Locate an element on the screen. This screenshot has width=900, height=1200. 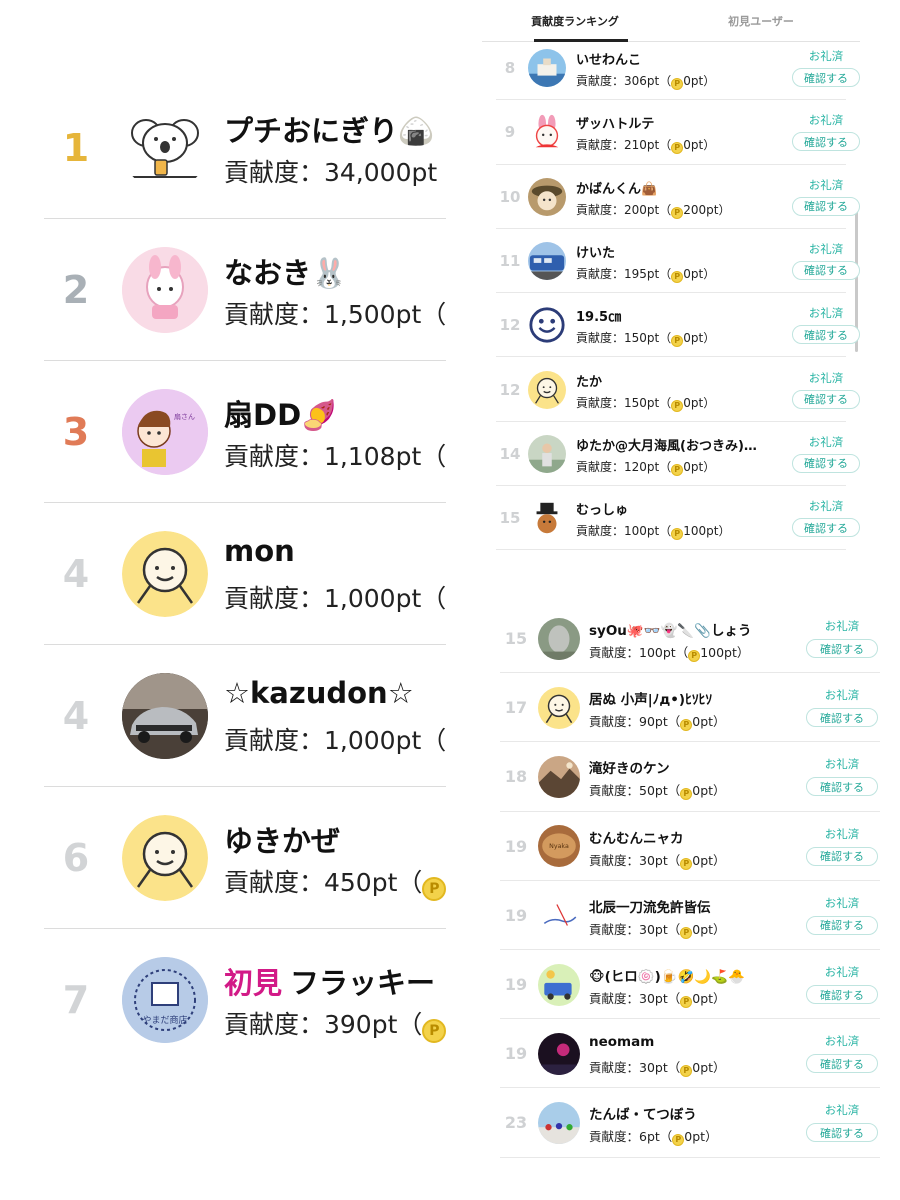
ranking-row: 17 居ぬ 小声|ﾉд•)ﾋｿﾋｿ 貢献度：90pt（ P 0pt） お礼済 確認する is located at coordinates (690, 708).